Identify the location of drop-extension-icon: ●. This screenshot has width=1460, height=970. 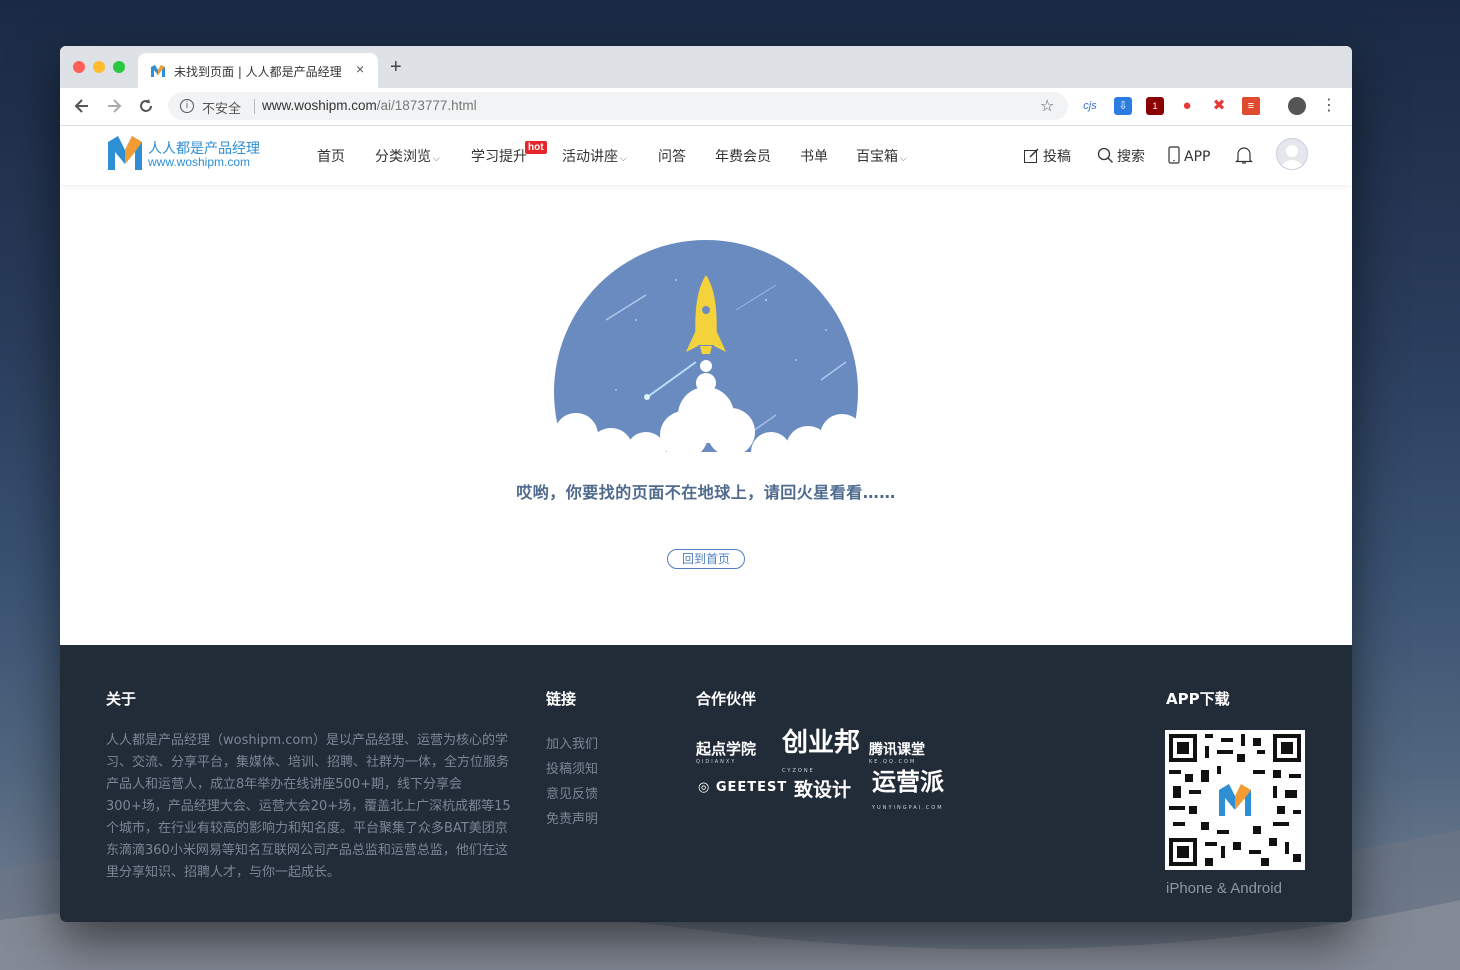
(1187, 106).